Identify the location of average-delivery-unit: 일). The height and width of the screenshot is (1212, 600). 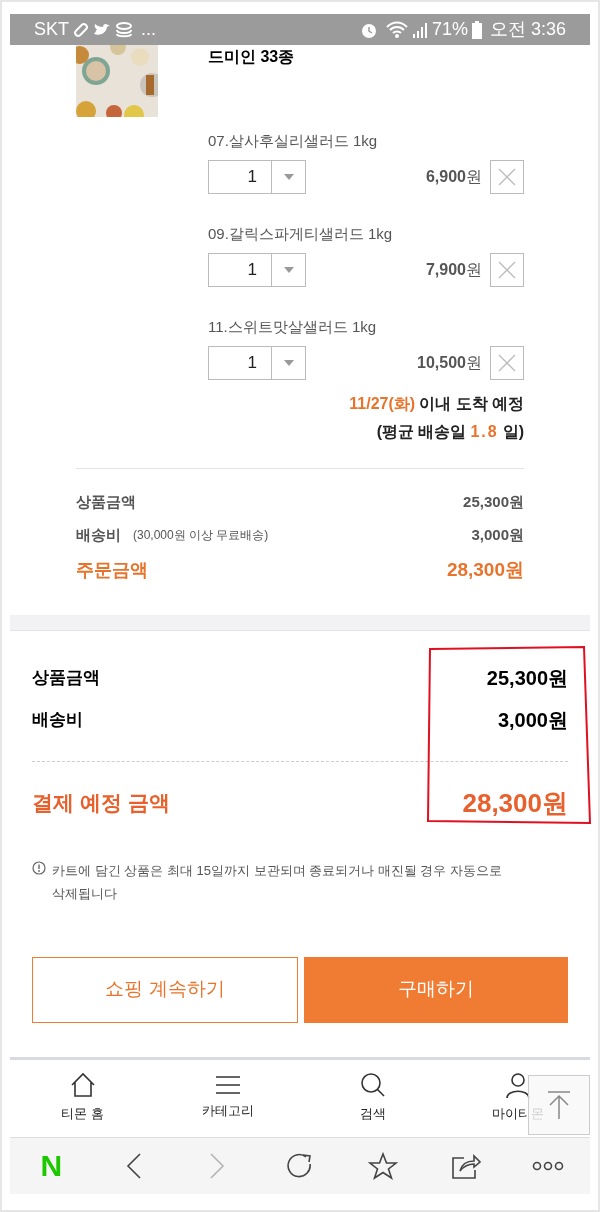
(513, 432).